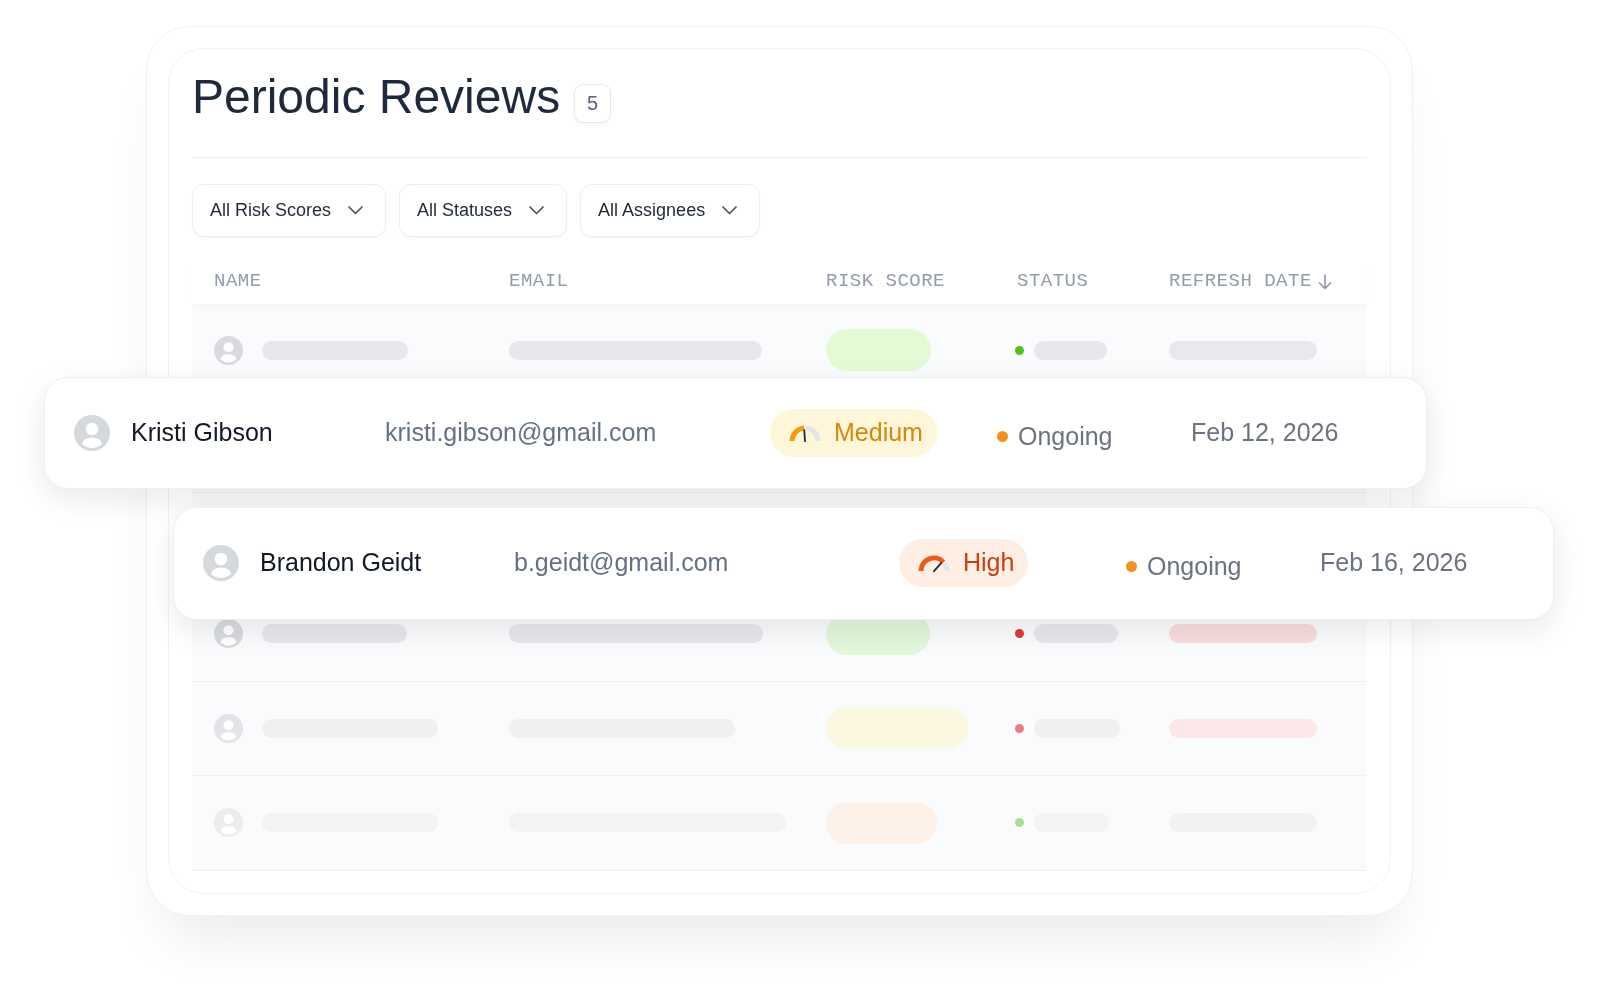 Image resolution: width=1600 pixels, height=1004 pixels. I want to click on column-header: EMAIL, so click(539, 281).